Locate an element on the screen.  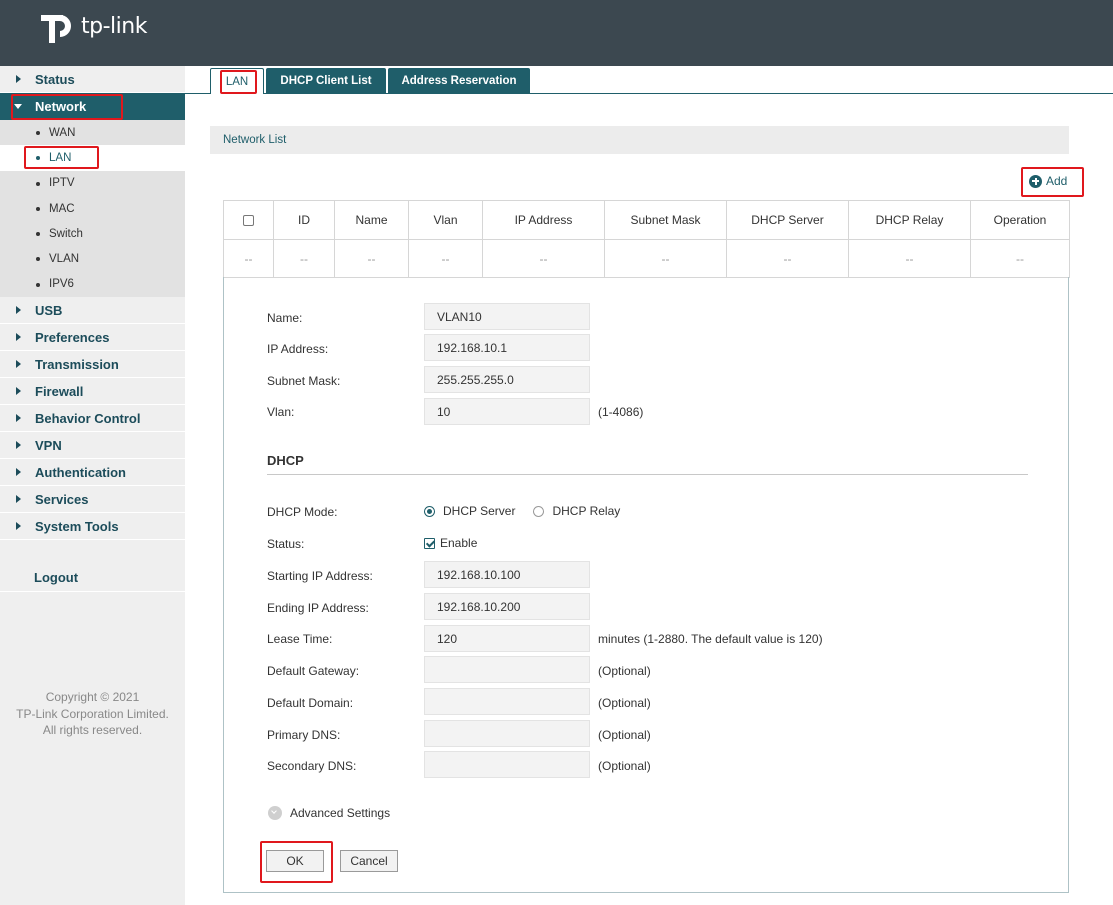
column-header: Name is located at coordinates (371, 220).